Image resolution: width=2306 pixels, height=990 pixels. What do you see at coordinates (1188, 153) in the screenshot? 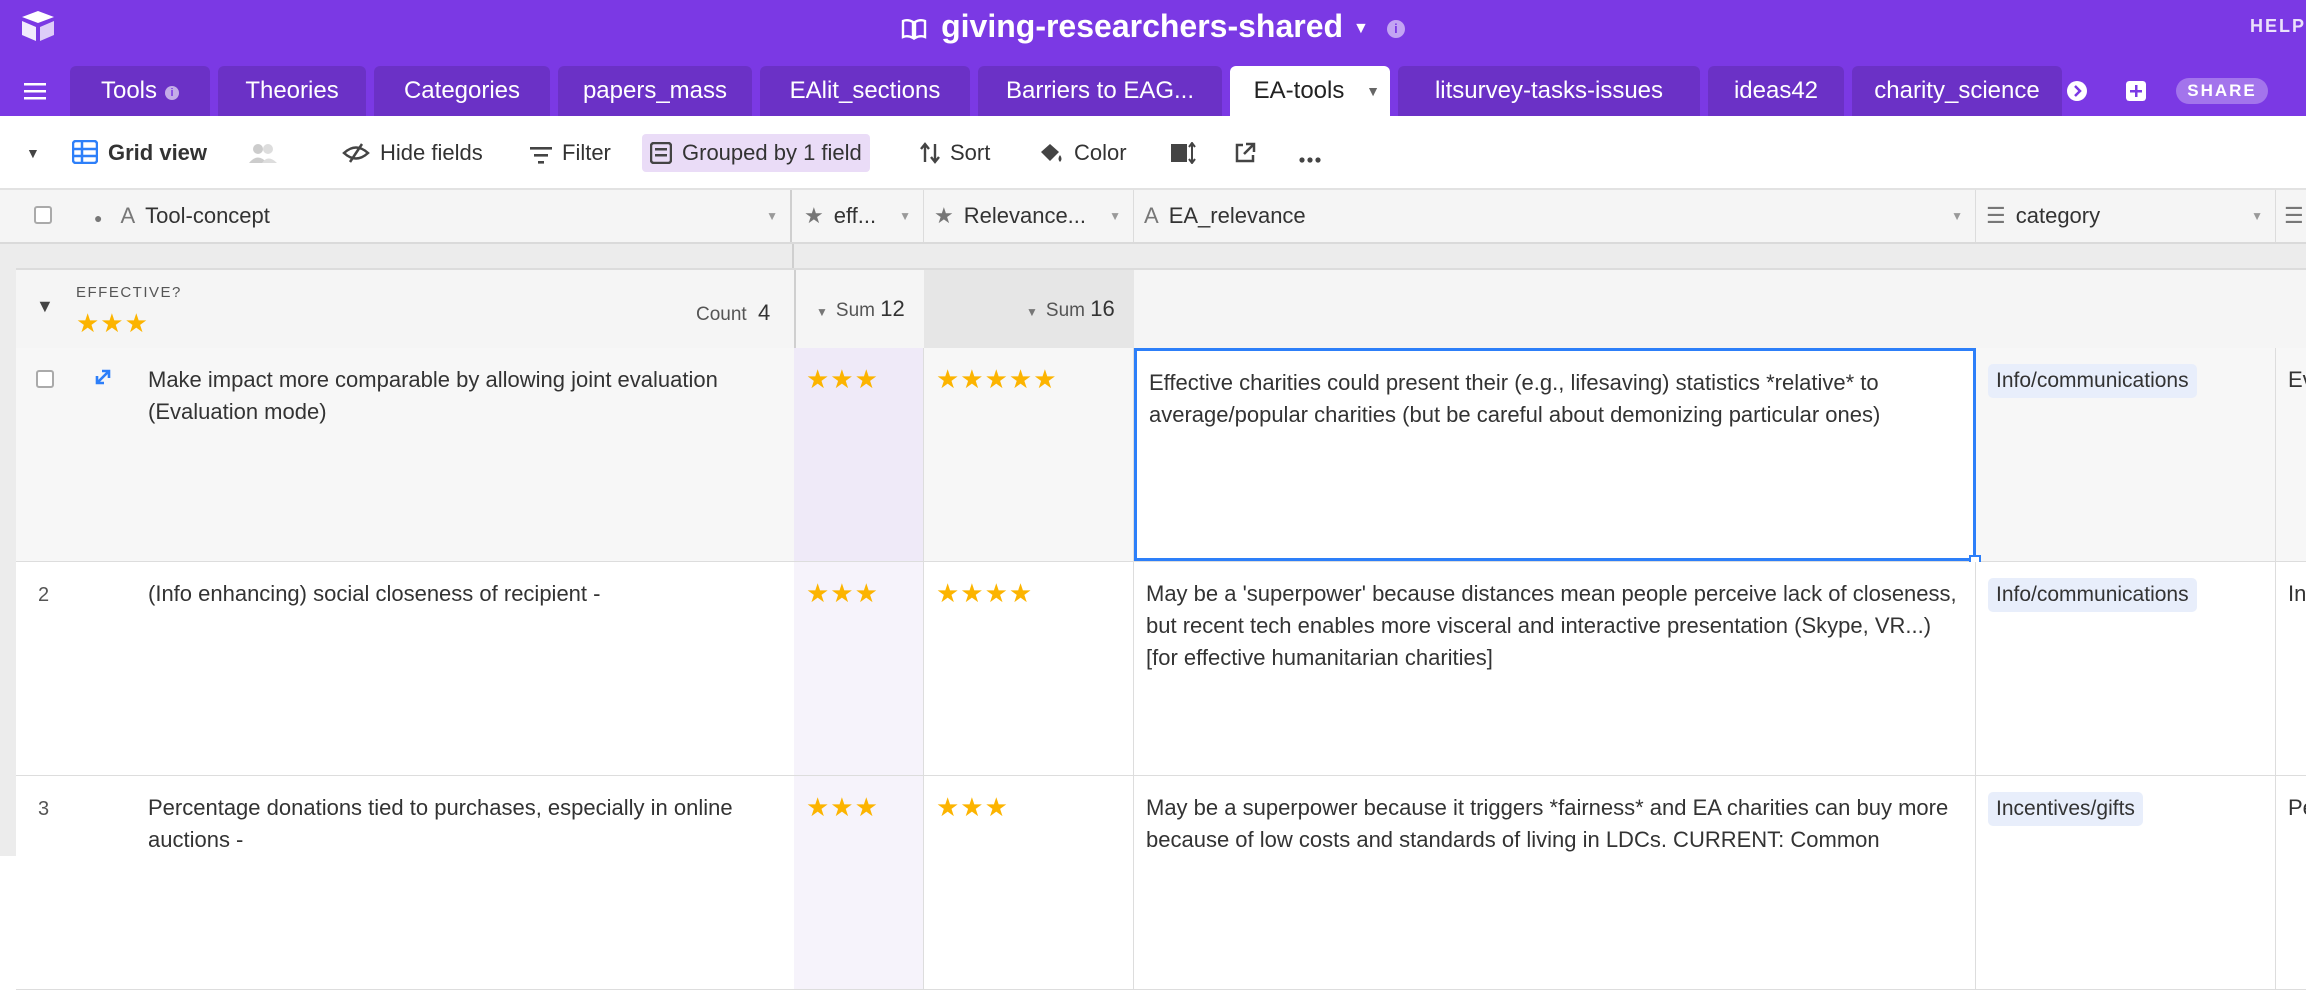
I see `row-height-button` at bounding box center [1188, 153].